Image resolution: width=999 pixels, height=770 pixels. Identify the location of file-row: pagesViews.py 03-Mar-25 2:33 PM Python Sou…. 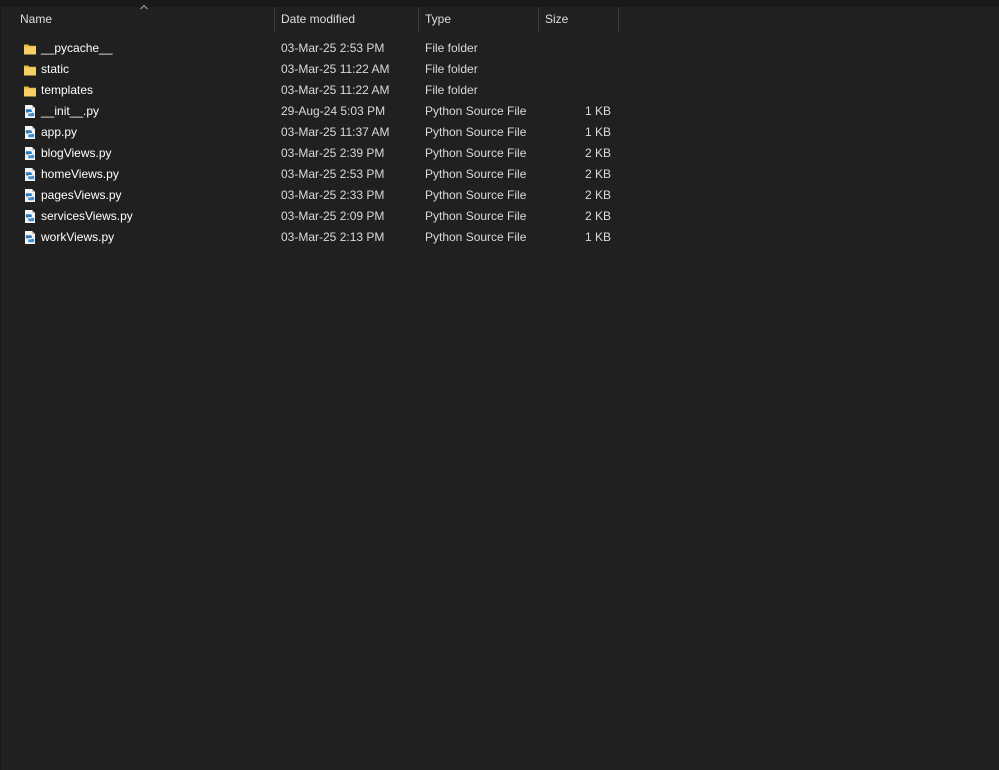
(500, 195).